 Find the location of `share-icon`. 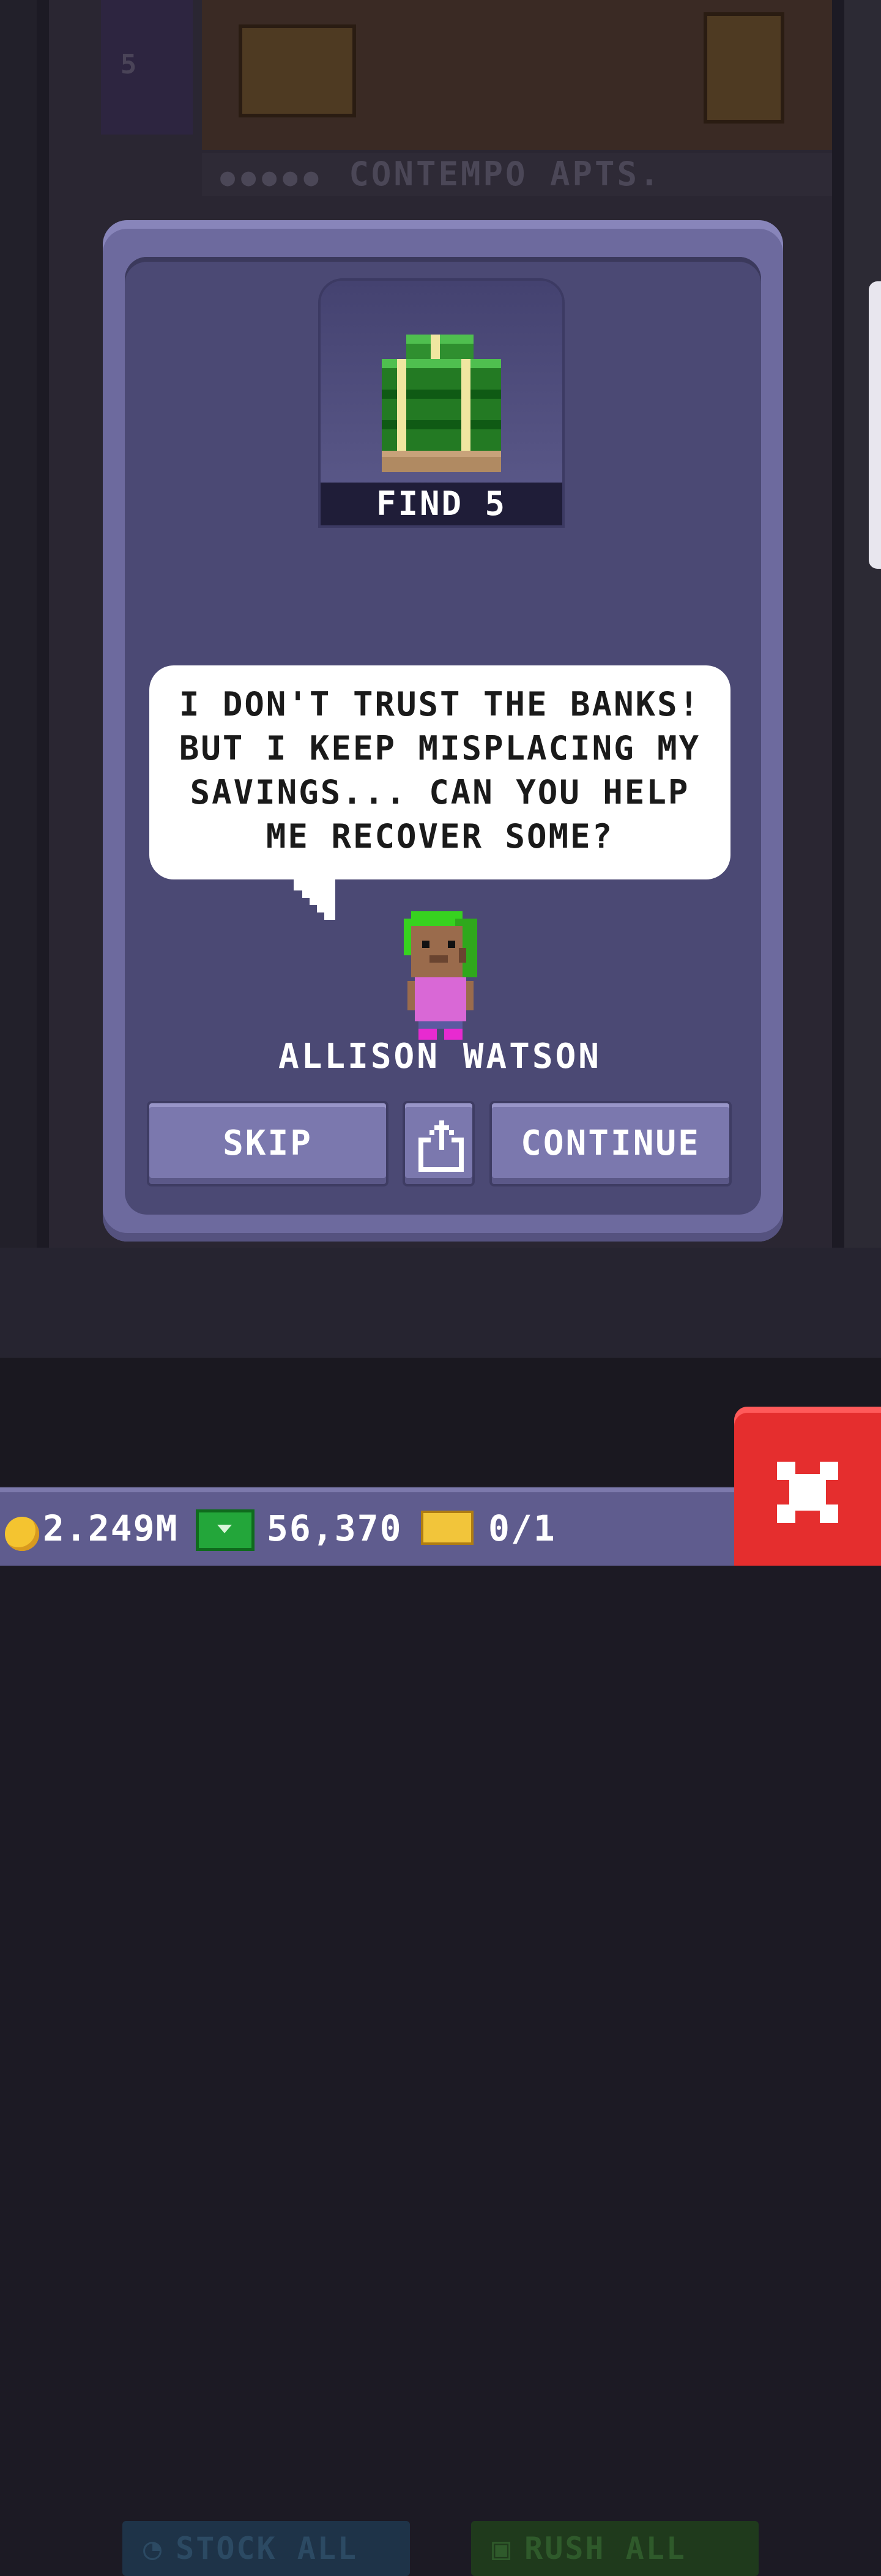

share-icon is located at coordinates (441, 1146).